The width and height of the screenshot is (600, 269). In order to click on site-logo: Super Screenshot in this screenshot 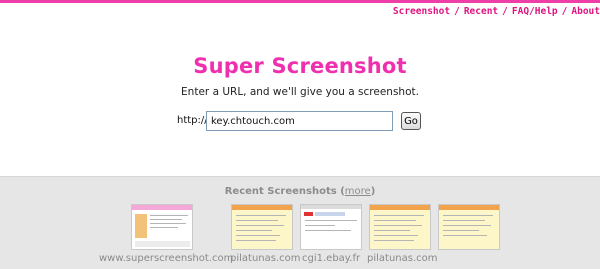, I will do `click(300, 66)`.